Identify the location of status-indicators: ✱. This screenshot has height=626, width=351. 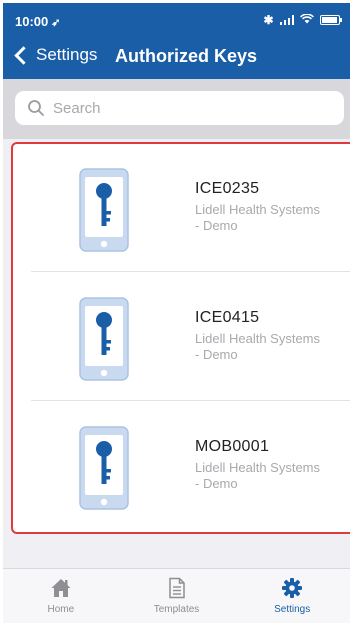
(302, 20).